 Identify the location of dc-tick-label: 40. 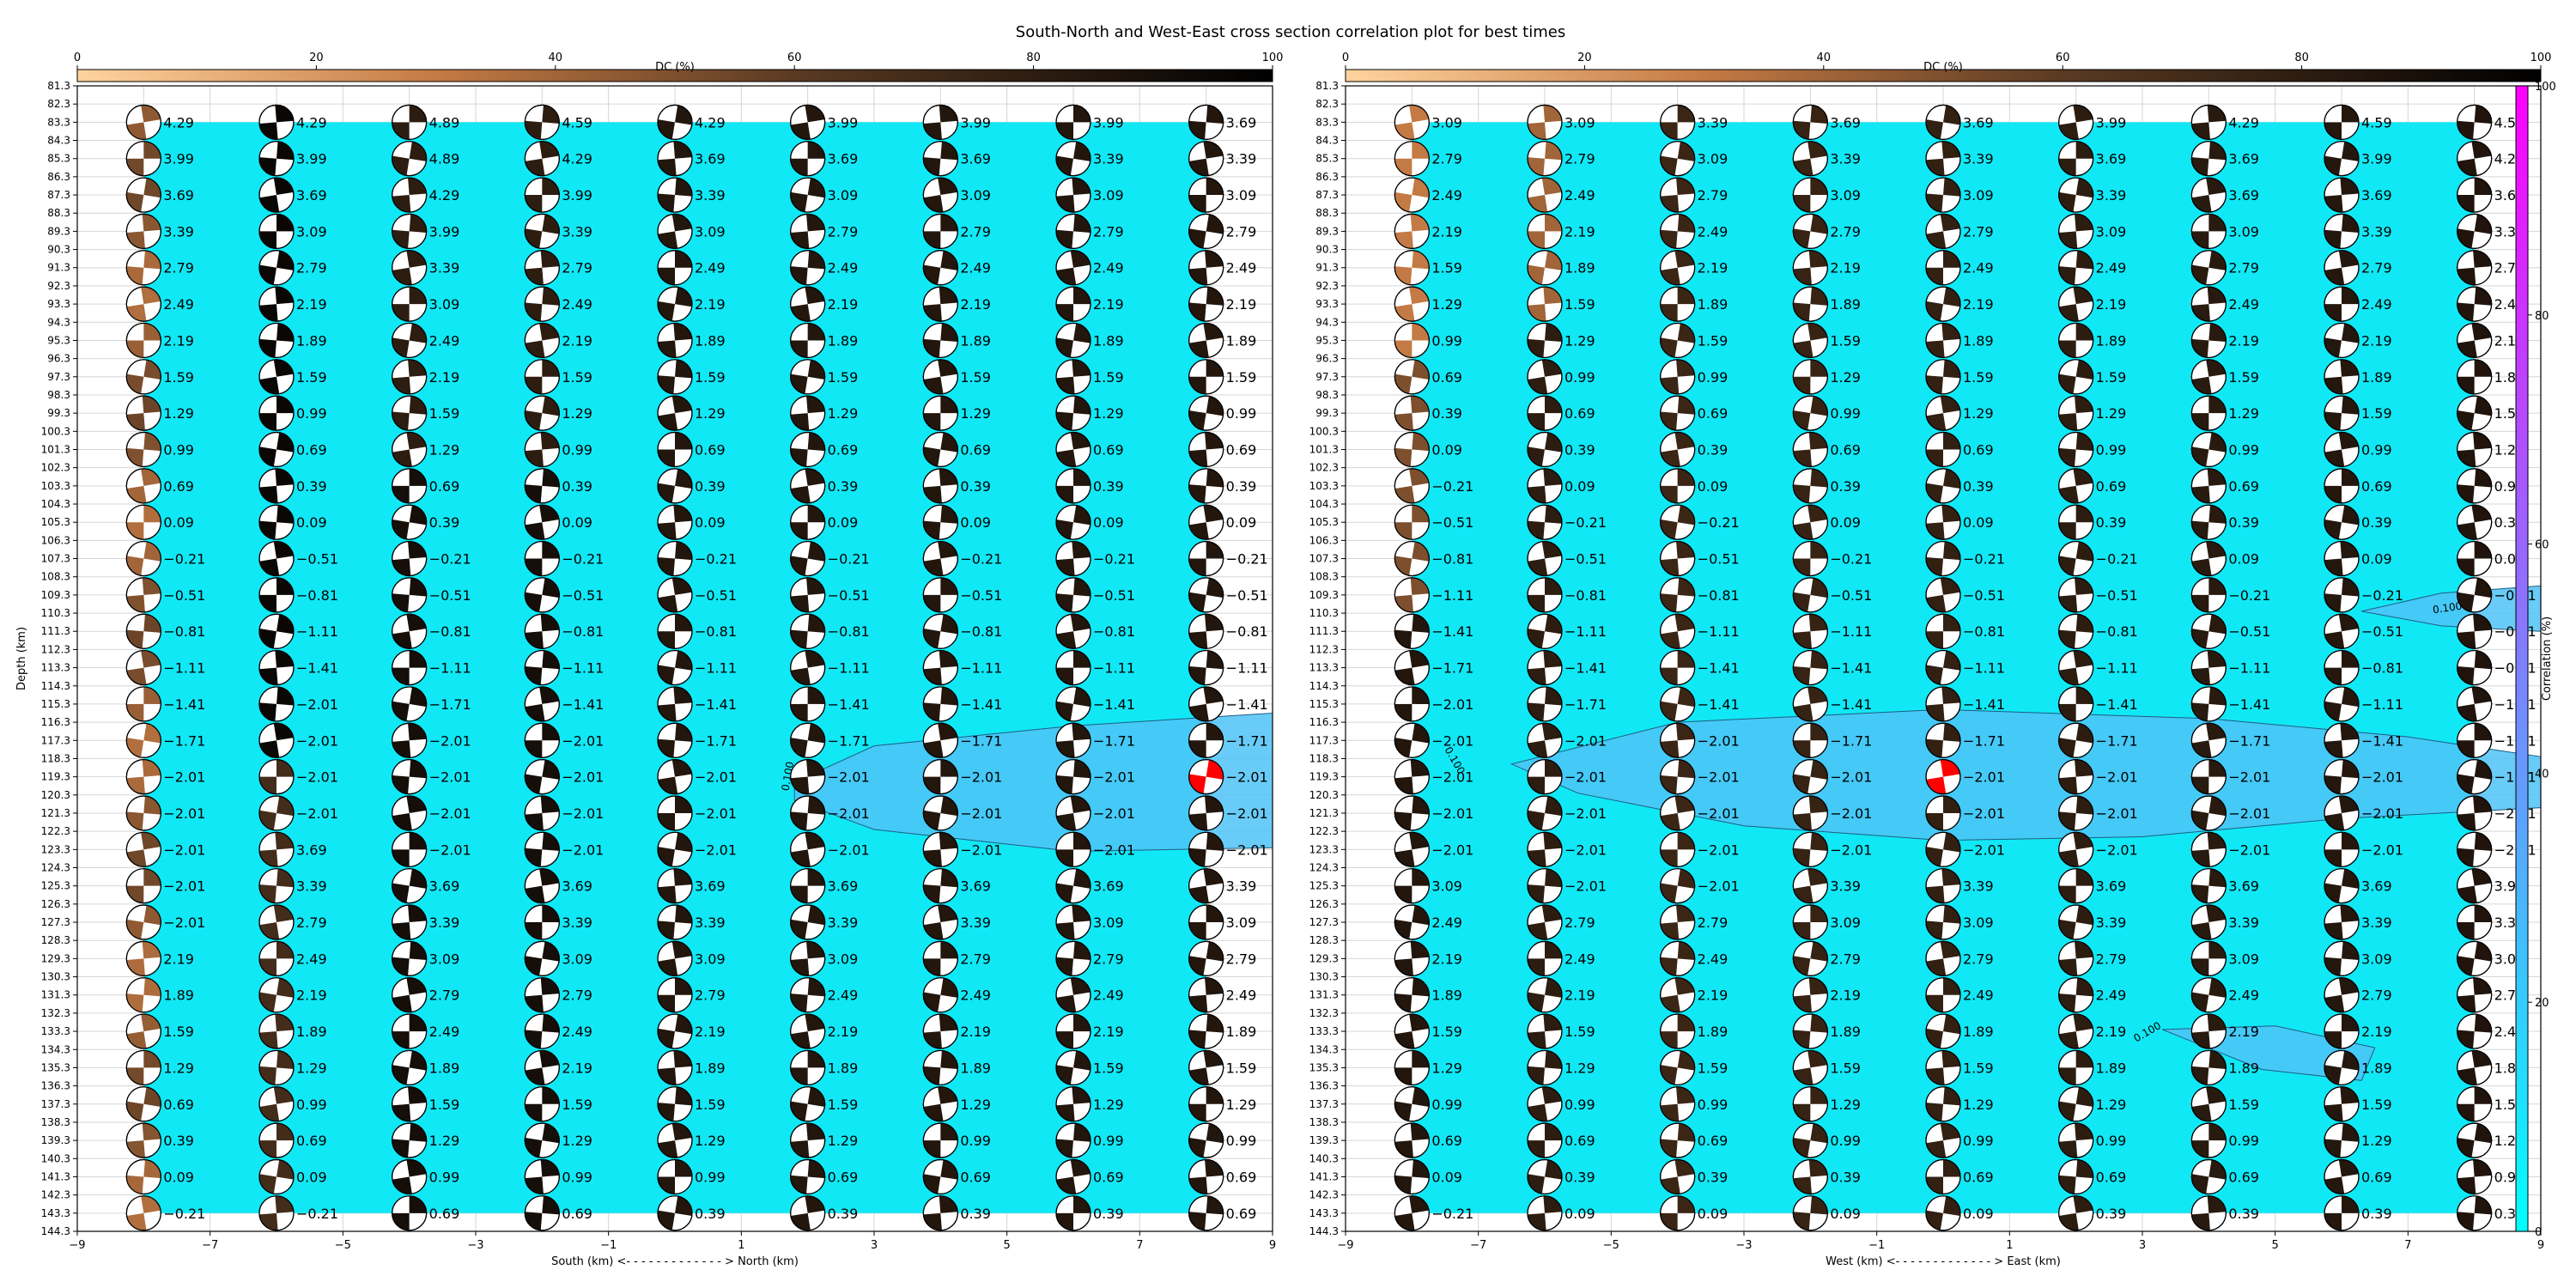
(1824, 58).